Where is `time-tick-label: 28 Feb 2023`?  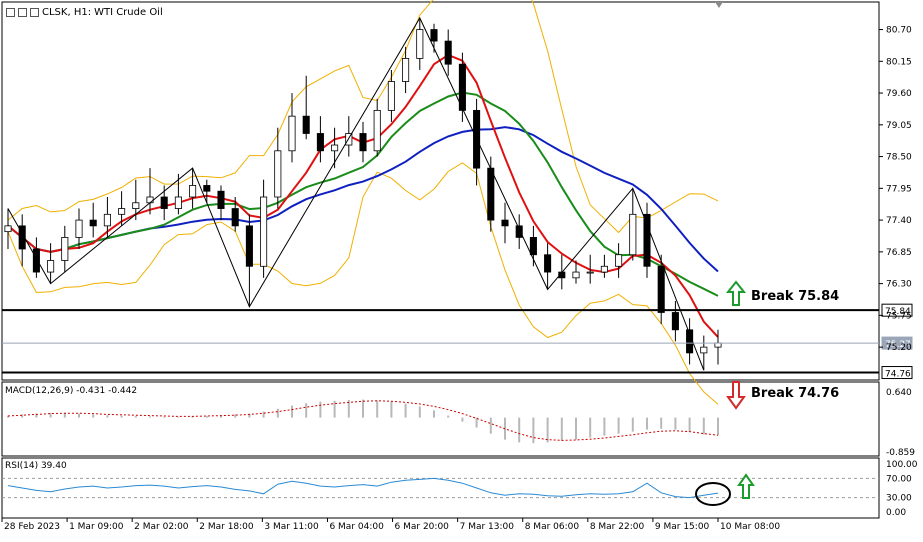
time-tick-label: 28 Feb 2023 is located at coordinates (32, 527).